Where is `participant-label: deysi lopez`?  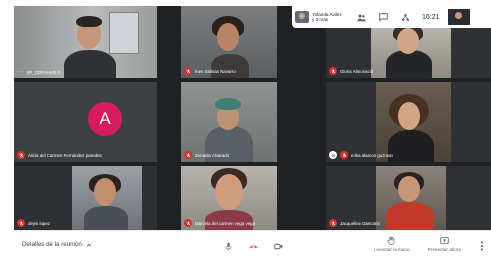
participant-label: deysi lopez is located at coordinates (33, 223).